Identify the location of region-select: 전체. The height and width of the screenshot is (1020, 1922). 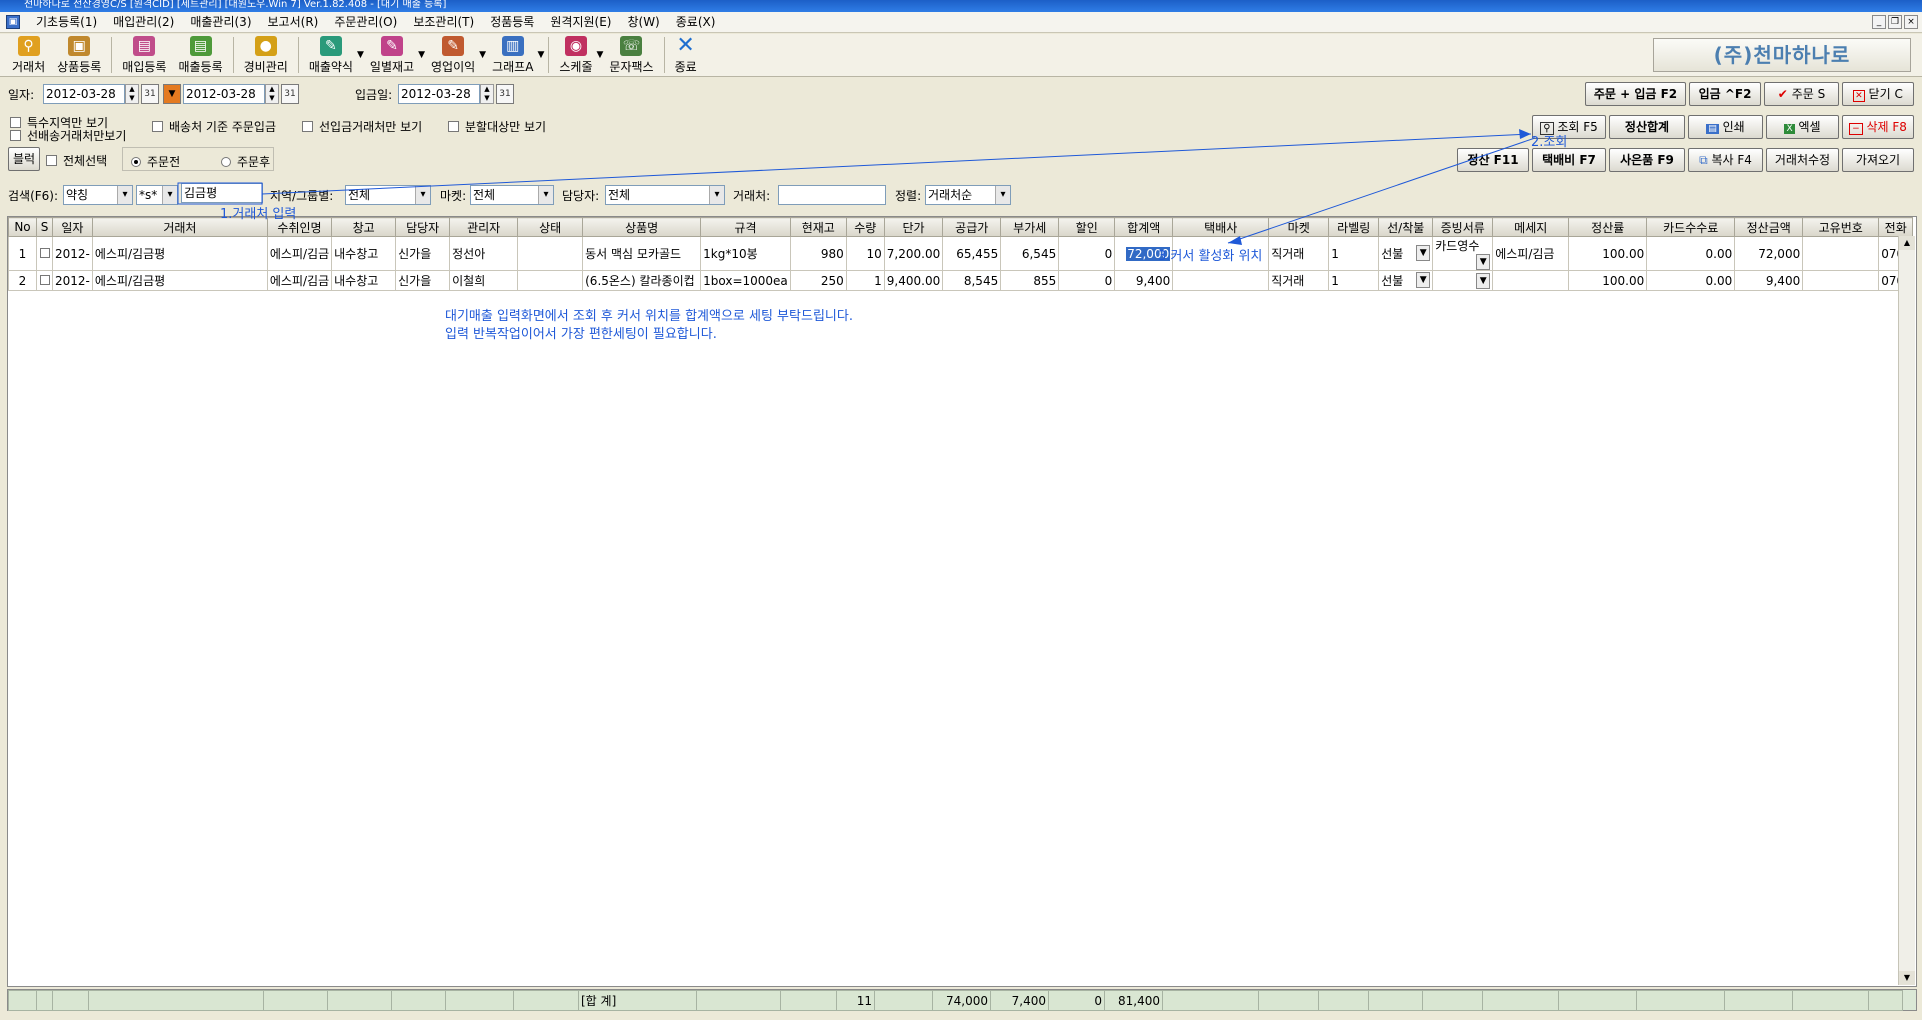
(388, 195).